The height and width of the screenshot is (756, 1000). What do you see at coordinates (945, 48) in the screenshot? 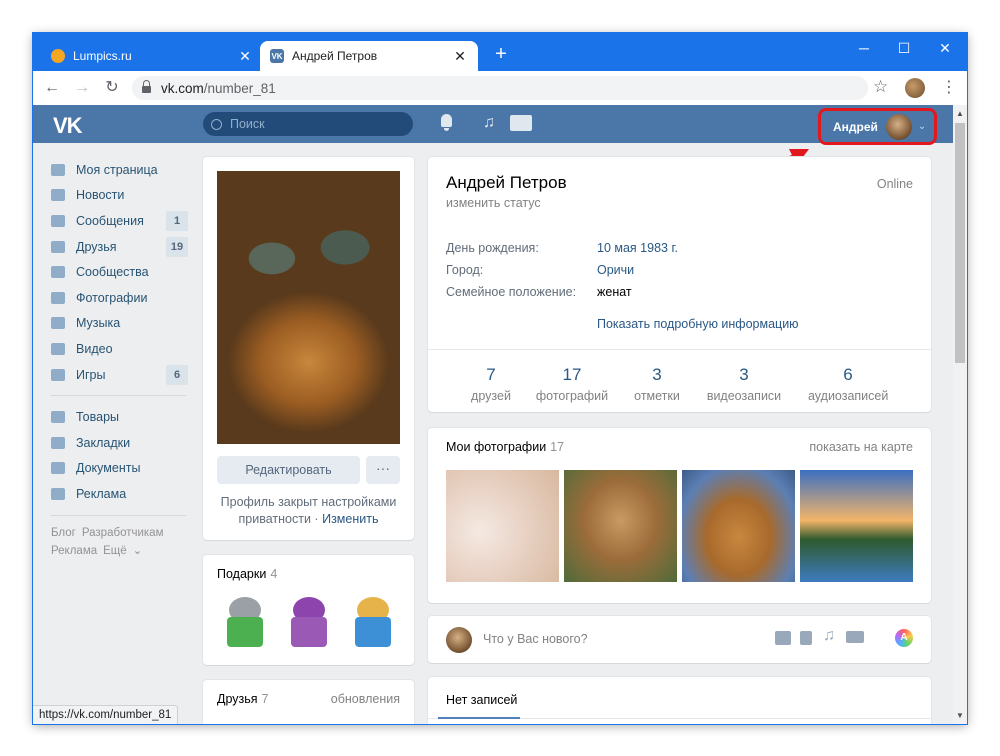
I see `close-window-icon: ✕` at bounding box center [945, 48].